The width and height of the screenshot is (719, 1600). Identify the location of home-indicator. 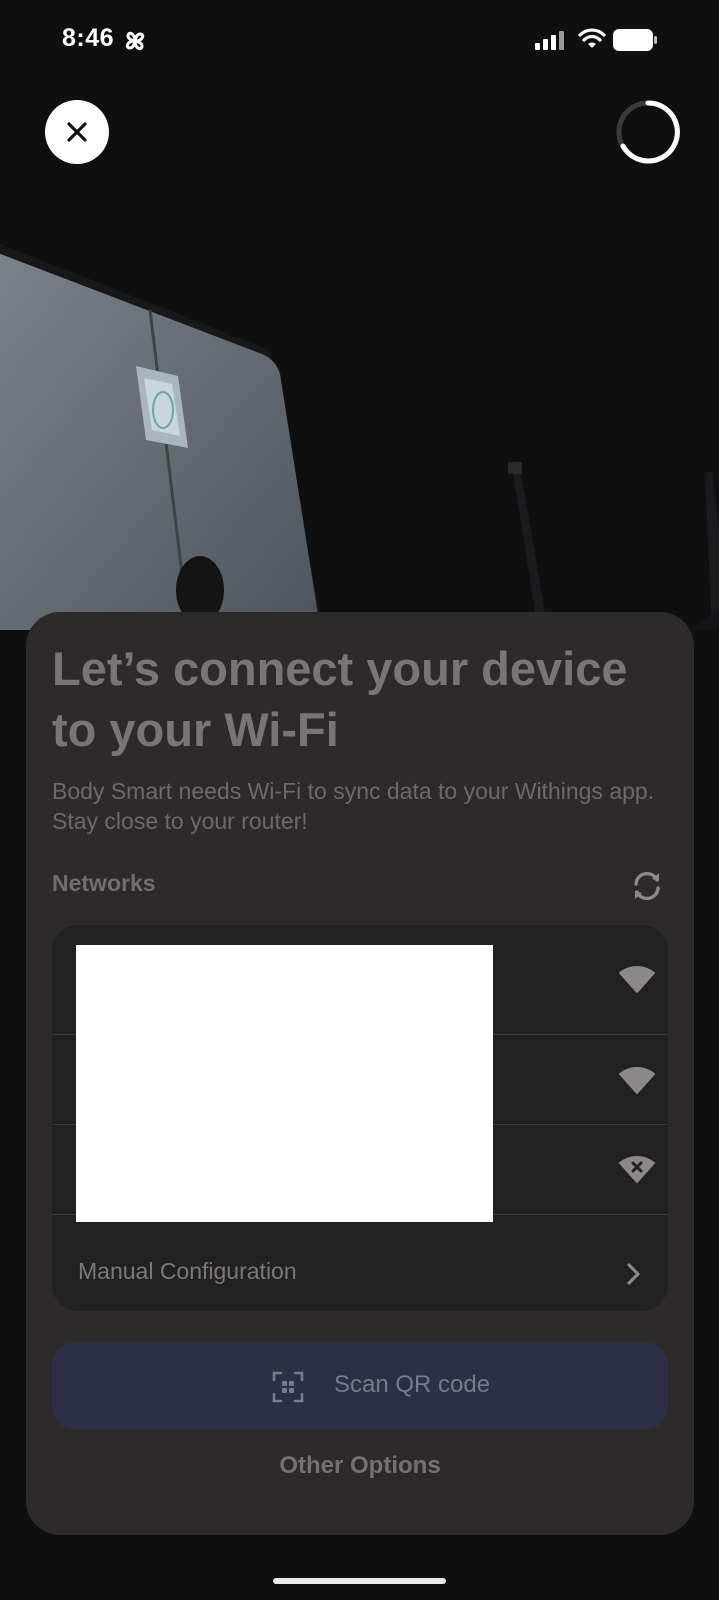
(359, 1581).